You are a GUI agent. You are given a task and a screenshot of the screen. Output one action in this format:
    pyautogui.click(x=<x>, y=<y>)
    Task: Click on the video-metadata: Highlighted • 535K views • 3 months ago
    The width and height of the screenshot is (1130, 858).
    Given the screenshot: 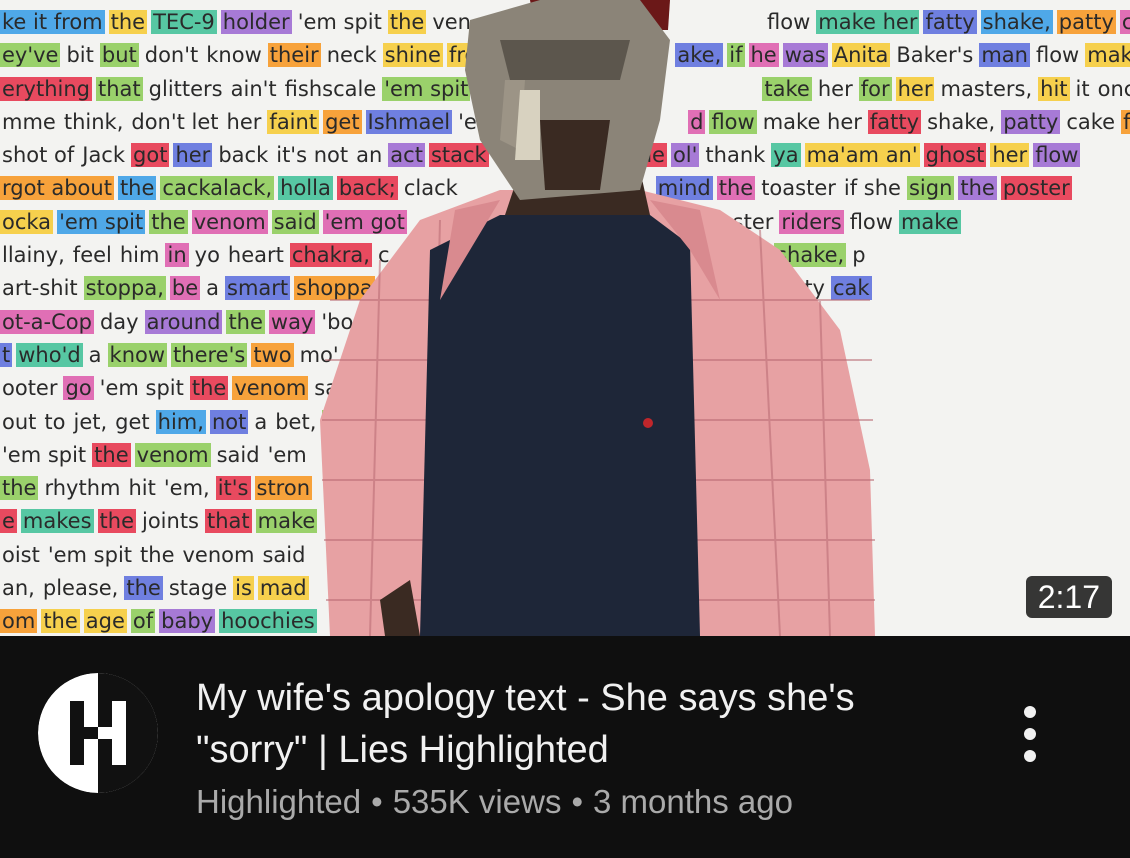 What is the action you would take?
    pyautogui.click(x=494, y=802)
    